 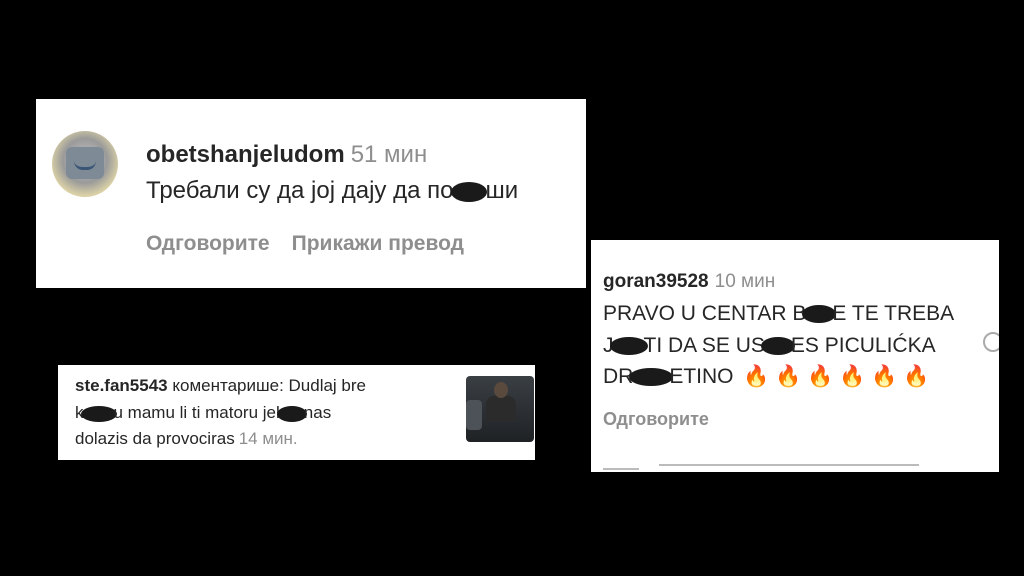 I want to click on replies-divider, so click(x=621, y=469).